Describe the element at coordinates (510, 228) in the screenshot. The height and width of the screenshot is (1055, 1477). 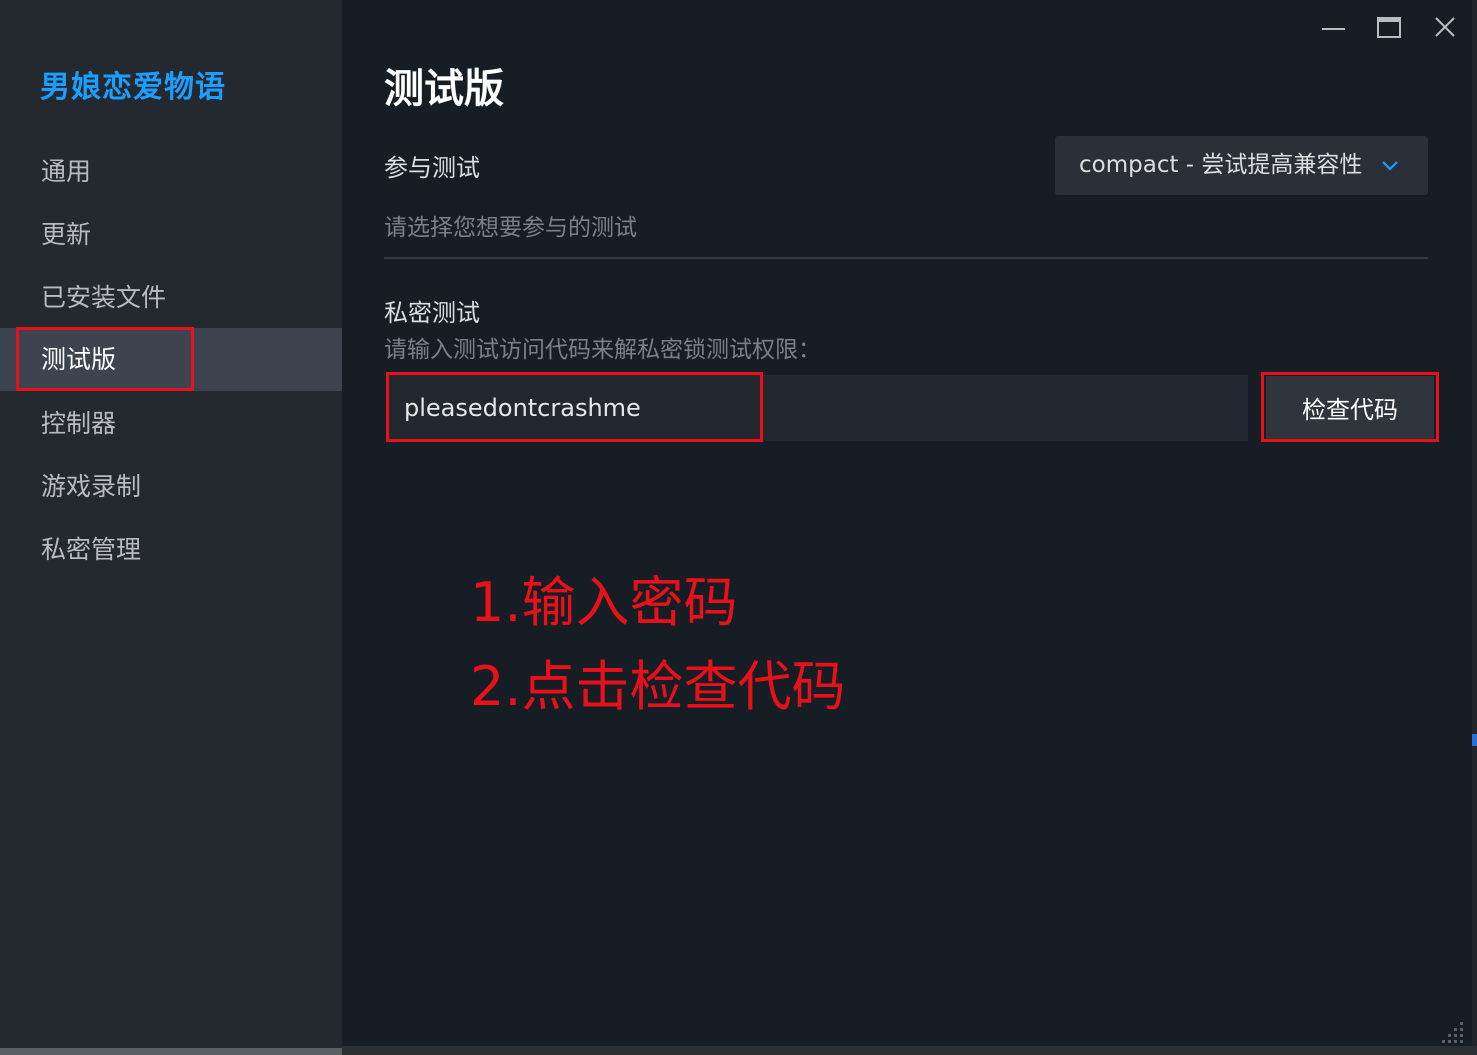
I see `beta-participation-description: 请选择您想要参与的测试` at that location.